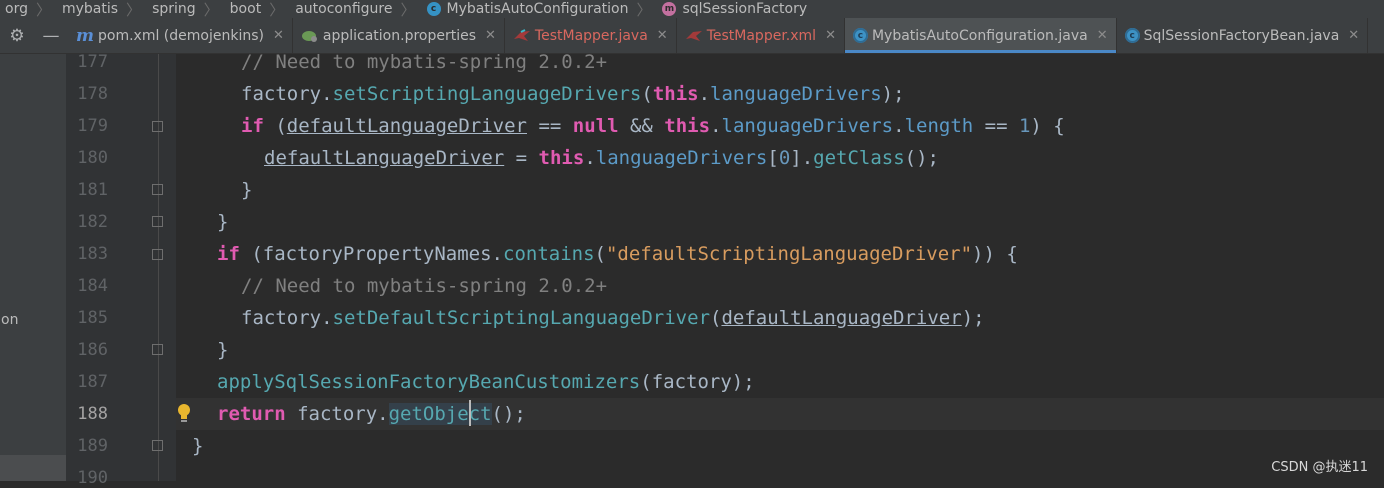 This screenshot has width=1384, height=488. I want to click on spring-leaf-icon, so click(310, 36).